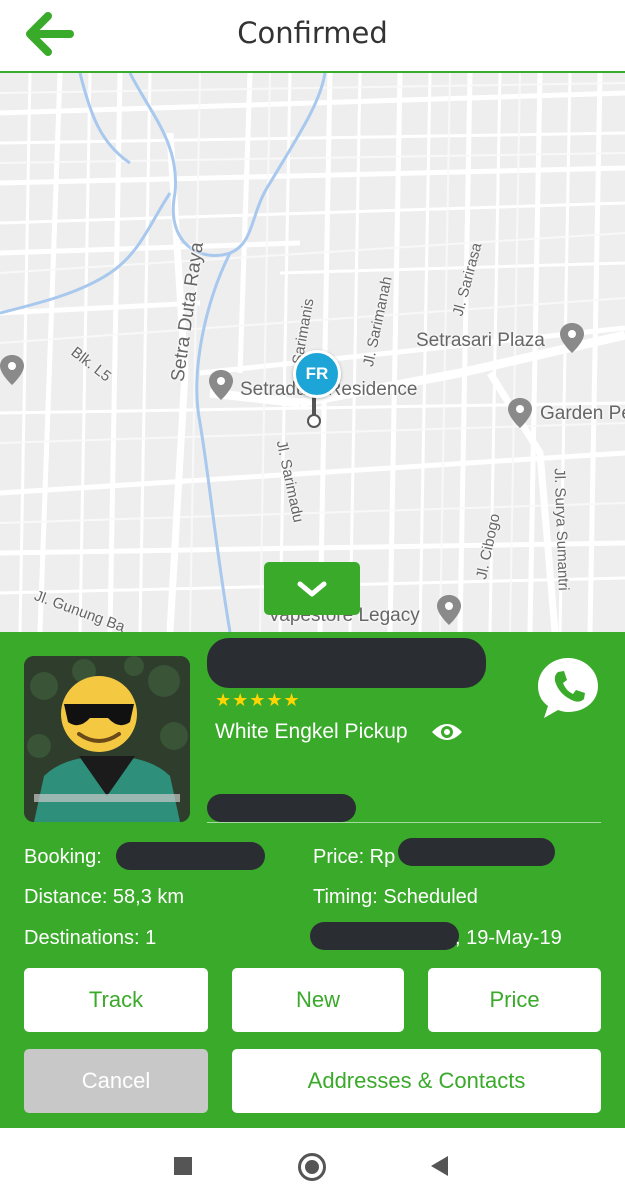 The height and width of the screenshot is (1200, 625). Describe the element at coordinates (447, 732) in the screenshot. I see `eye-icon` at that location.